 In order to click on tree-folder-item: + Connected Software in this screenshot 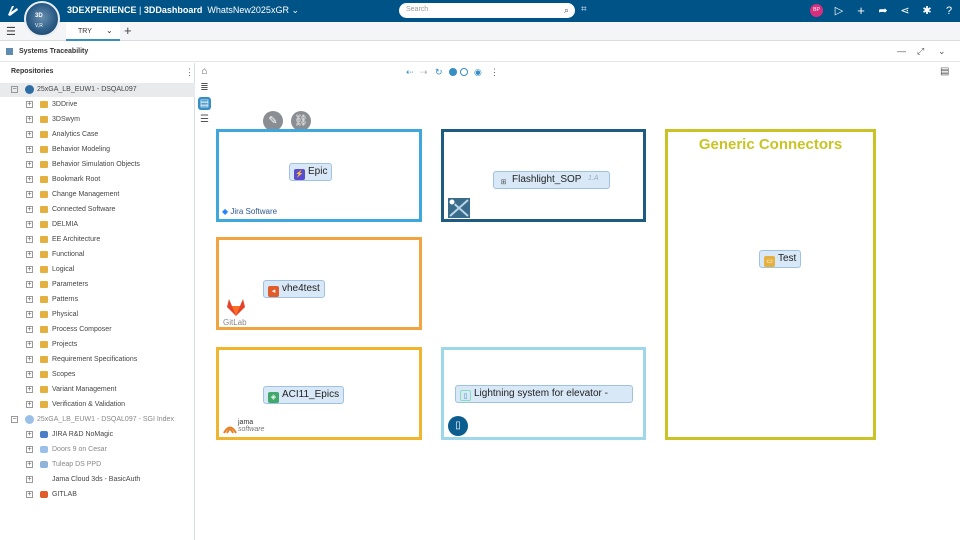, I will do `click(97, 210)`.